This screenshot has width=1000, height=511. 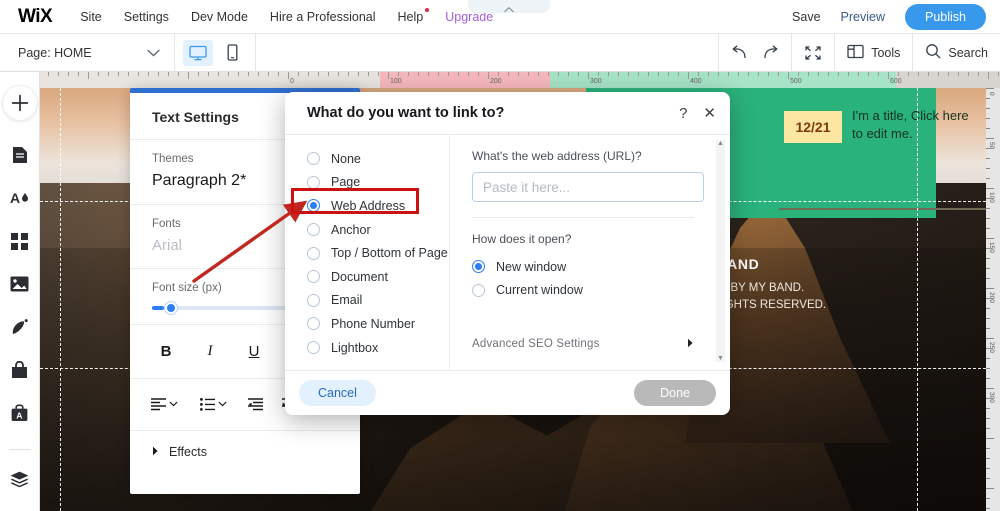 What do you see at coordinates (245, 452) in the screenshot?
I see `effects-section: Effects` at bounding box center [245, 452].